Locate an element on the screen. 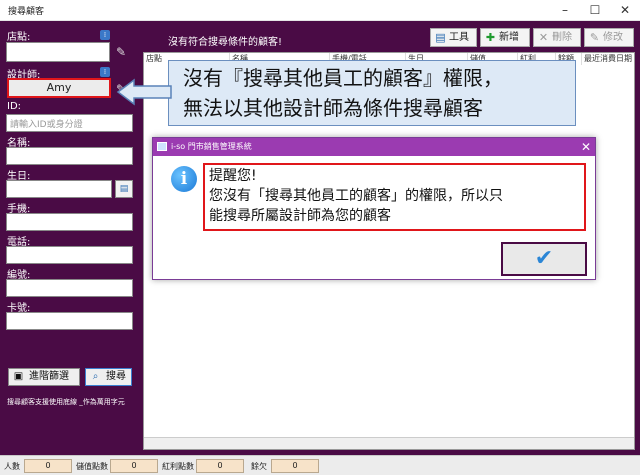  dialog-titlebar: i-so 門市銷售管理系統 ✕ is located at coordinates (374, 147).